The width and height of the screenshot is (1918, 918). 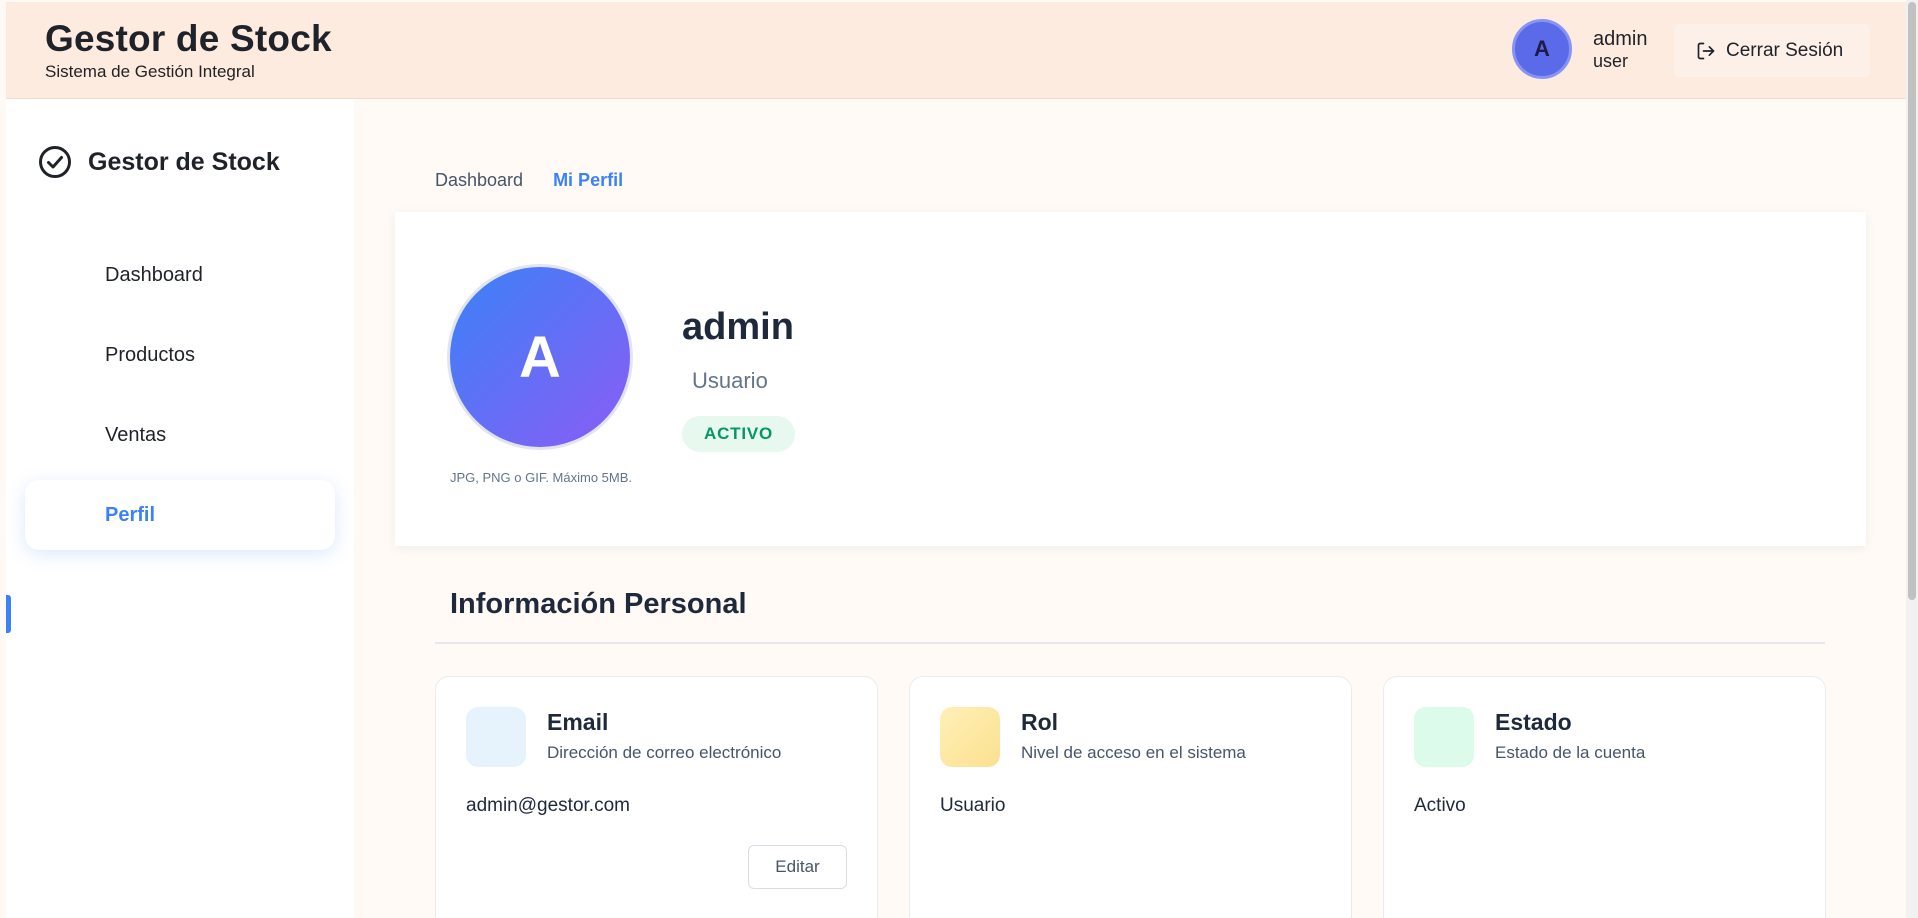 I want to click on sidebar-brand: Gestor de Stock, so click(x=159, y=162).